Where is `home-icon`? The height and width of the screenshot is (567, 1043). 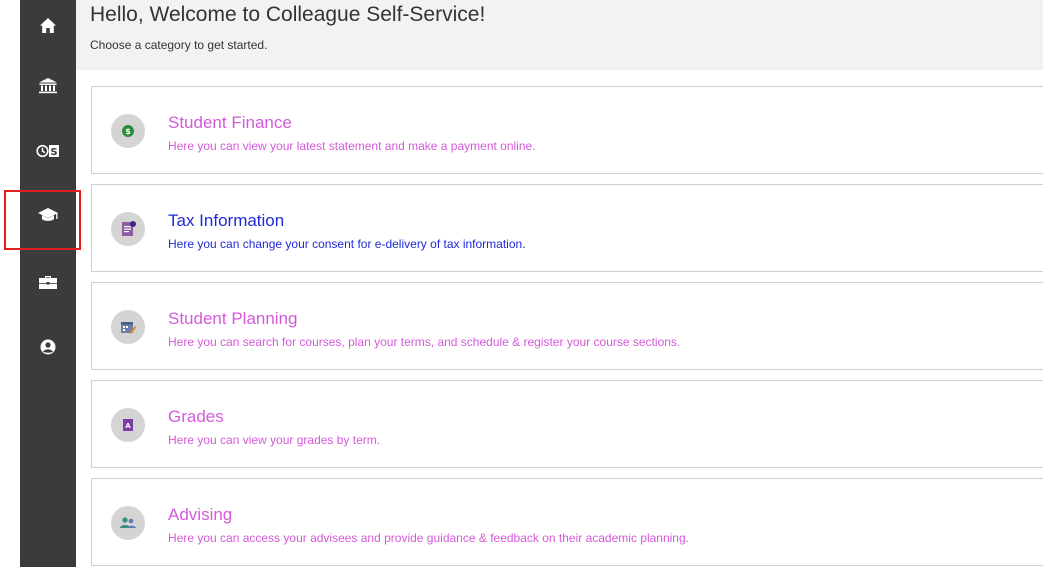
home-icon is located at coordinates (48, 26).